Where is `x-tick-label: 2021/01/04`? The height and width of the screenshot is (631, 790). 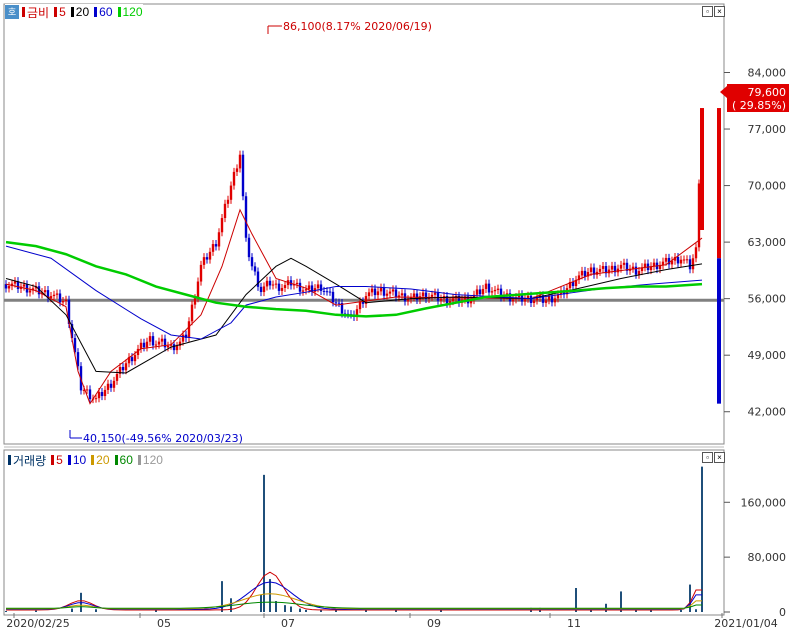
x-tick-label: 2021/01/04 is located at coordinates (745, 623).